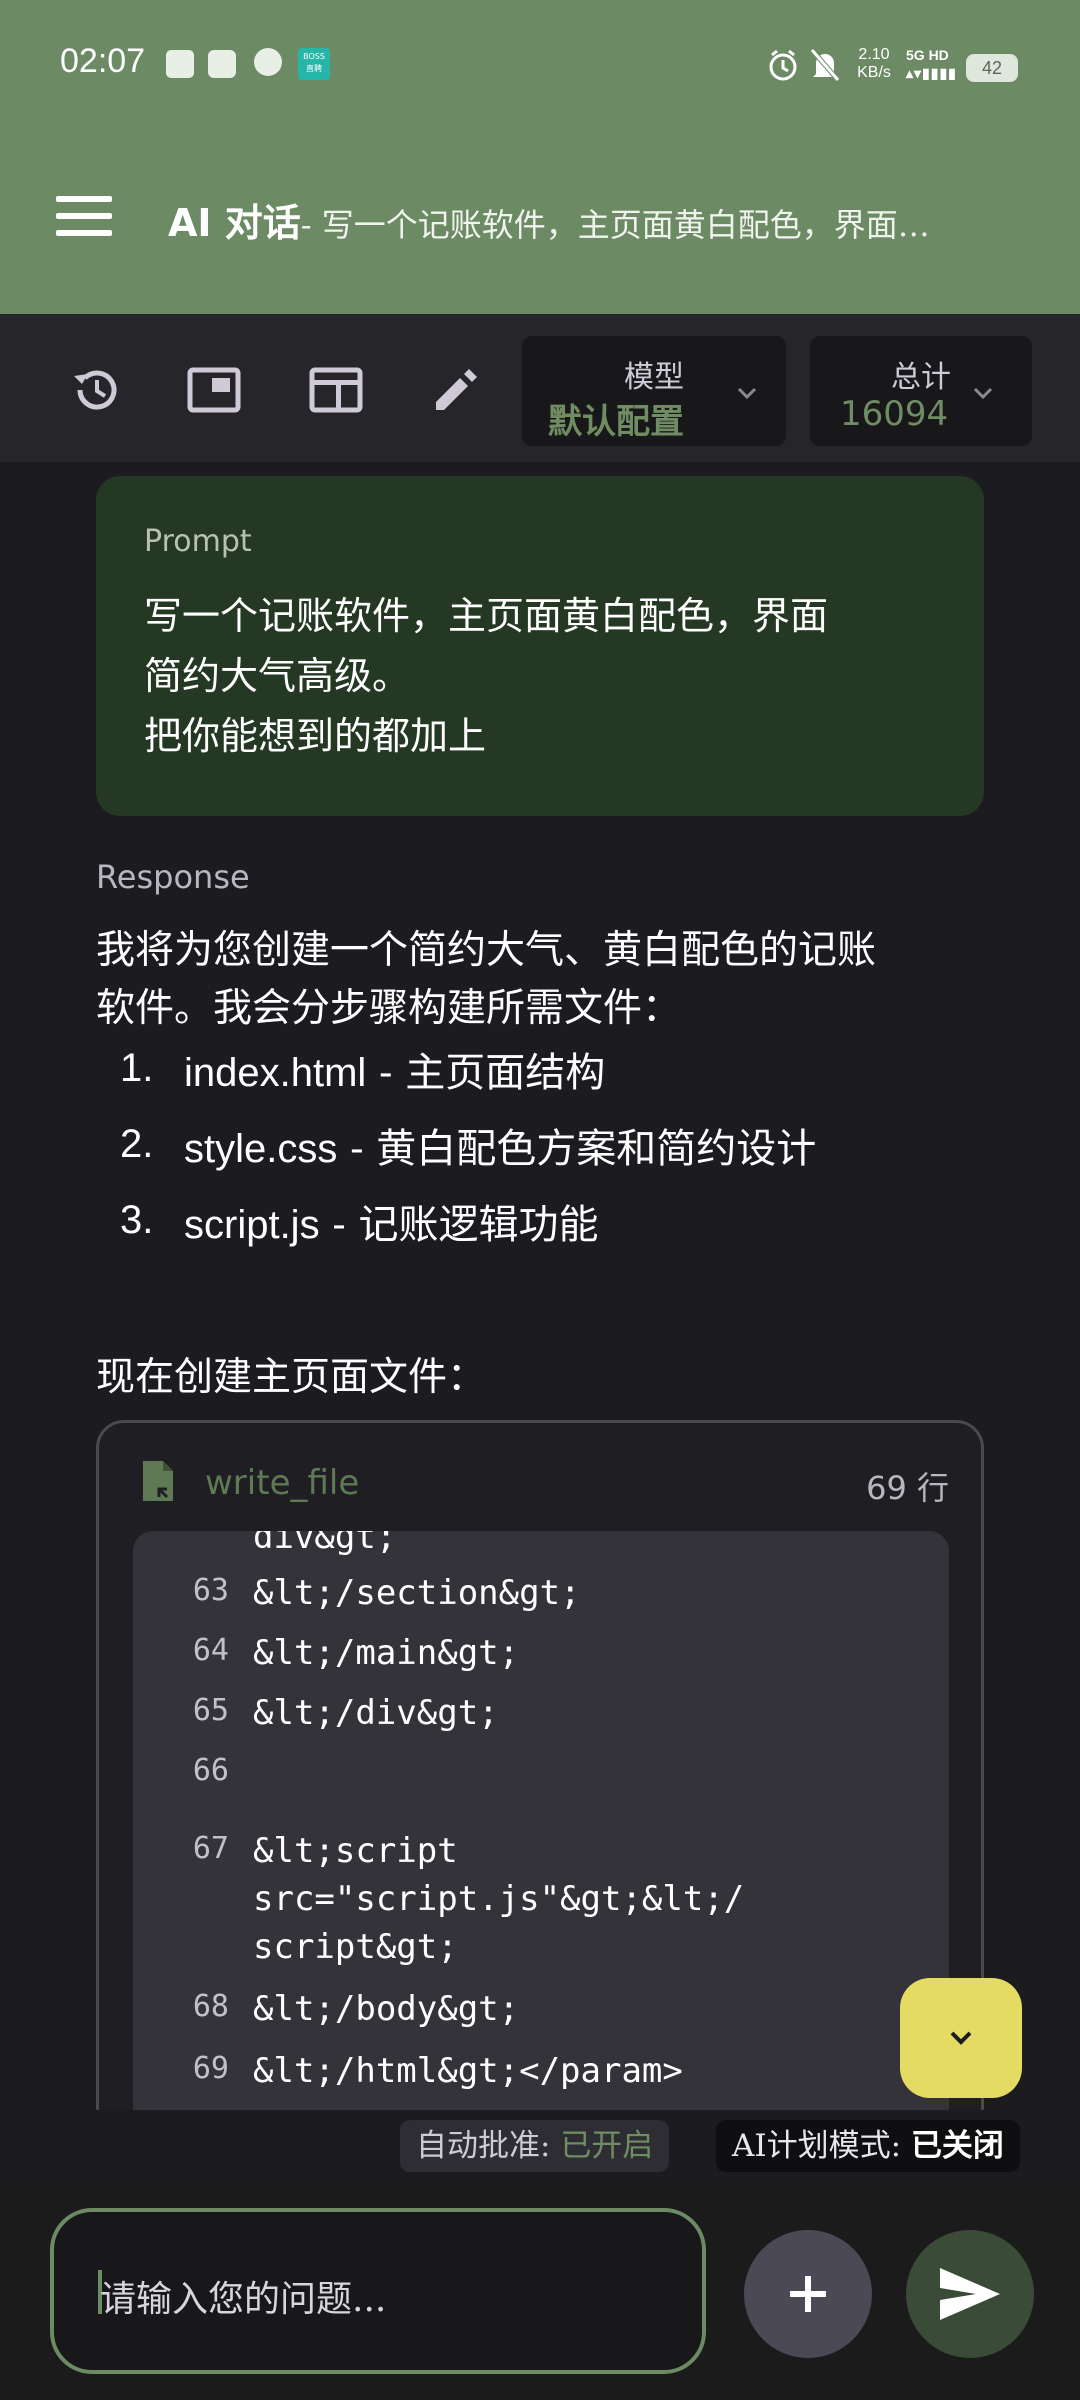 Image resolution: width=1080 pixels, height=2400 pixels. I want to click on layout-icon, so click(336, 390).